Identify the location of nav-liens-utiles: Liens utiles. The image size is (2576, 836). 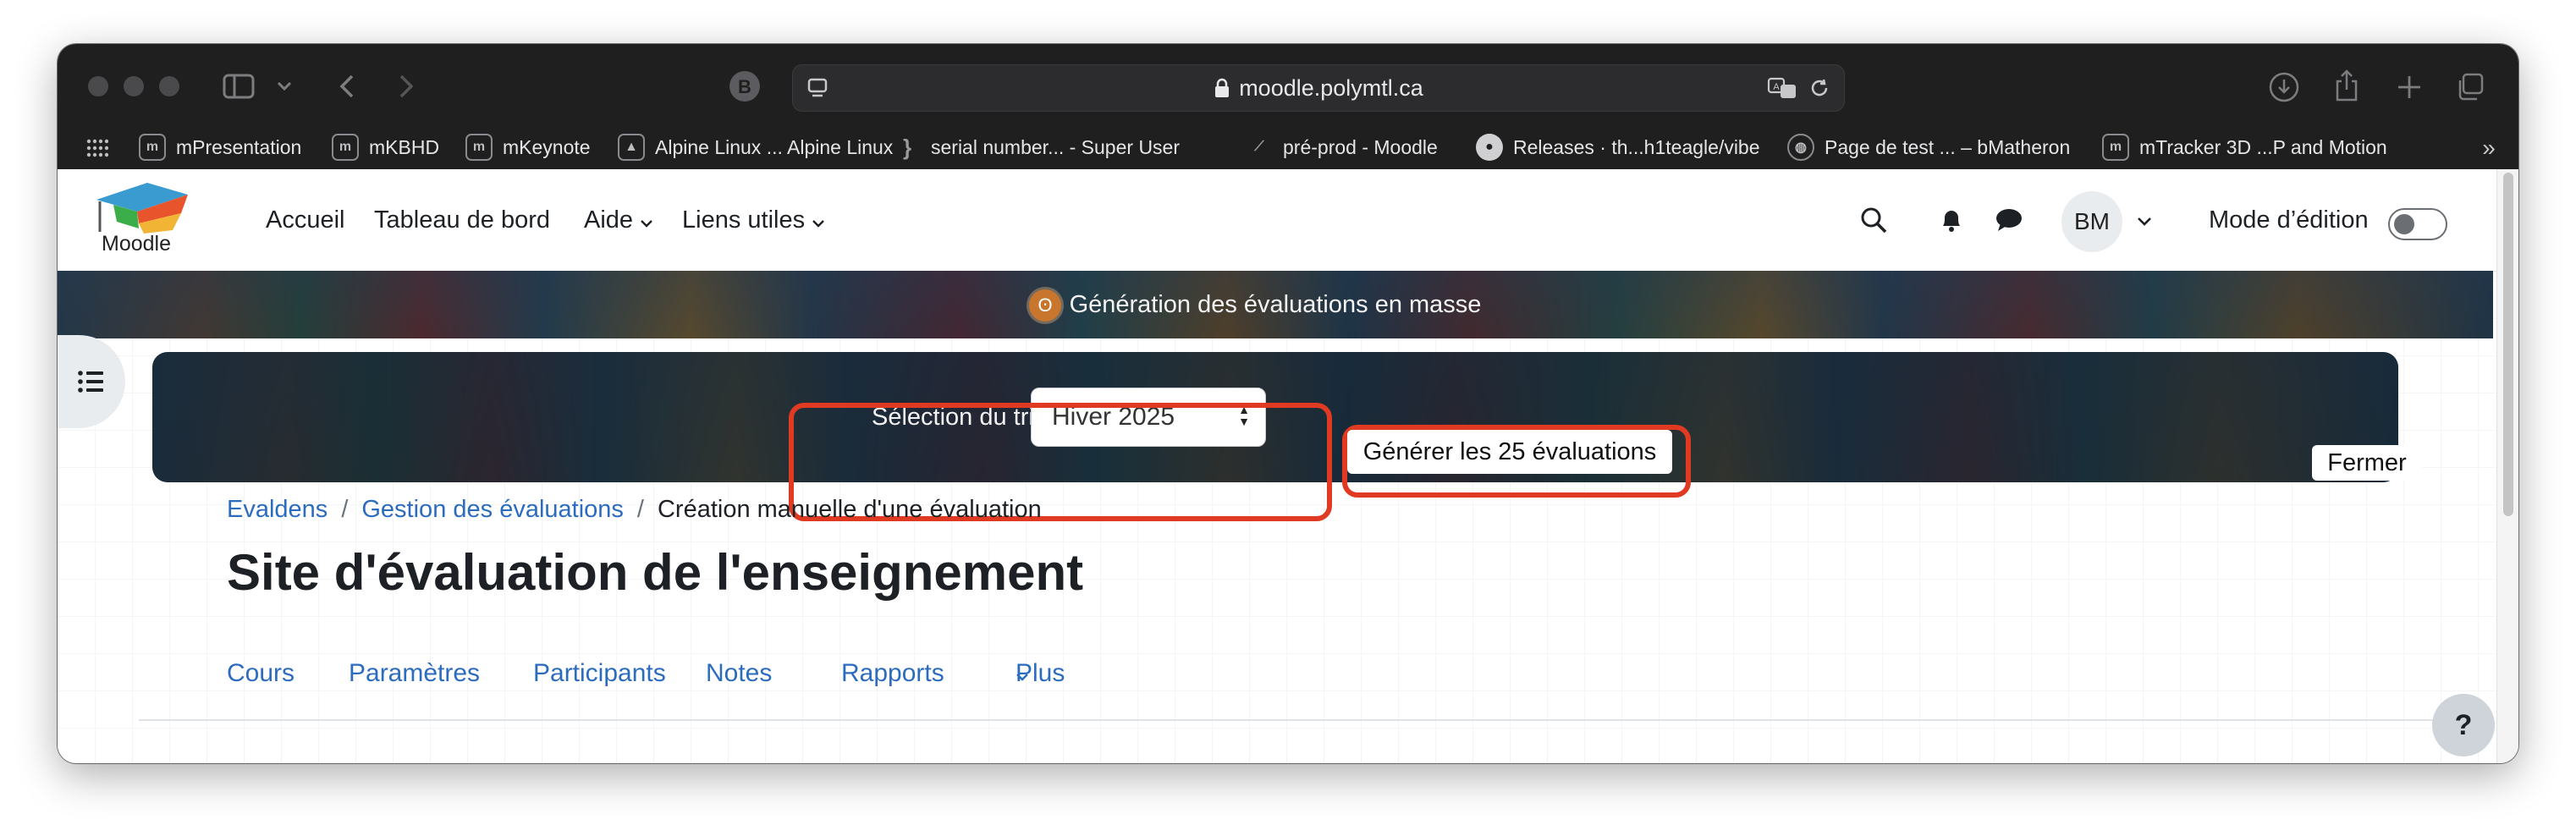
(753, 220).